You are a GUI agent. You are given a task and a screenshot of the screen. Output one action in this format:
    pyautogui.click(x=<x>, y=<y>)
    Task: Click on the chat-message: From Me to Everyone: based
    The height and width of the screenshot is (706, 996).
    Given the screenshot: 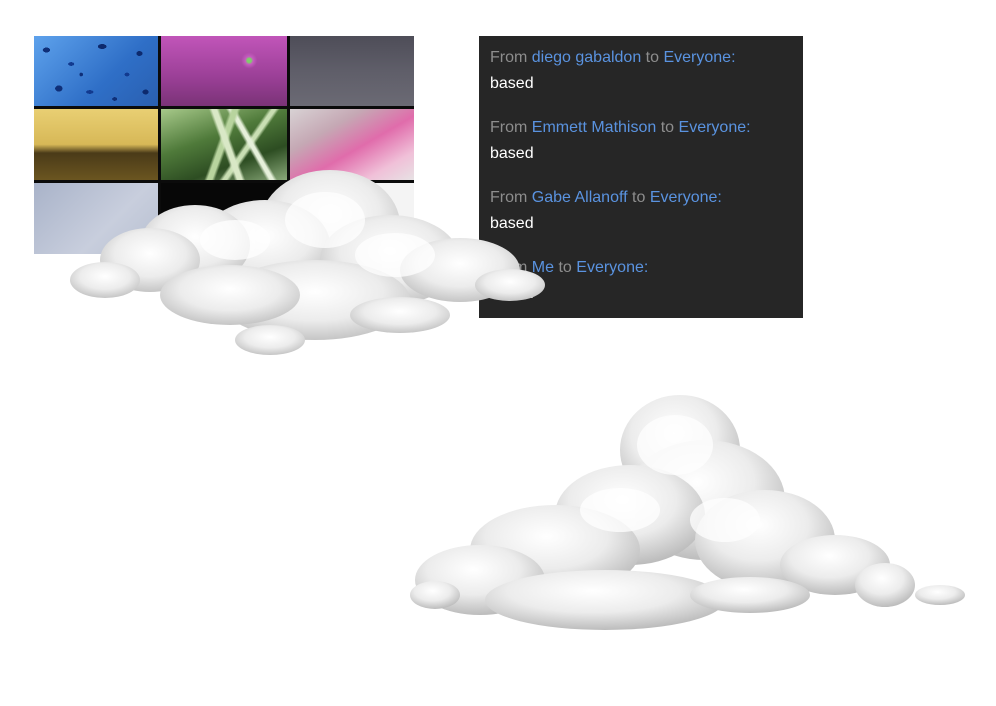 What is the action you would take?
    pyautogui.click(x=641, y=281)
    